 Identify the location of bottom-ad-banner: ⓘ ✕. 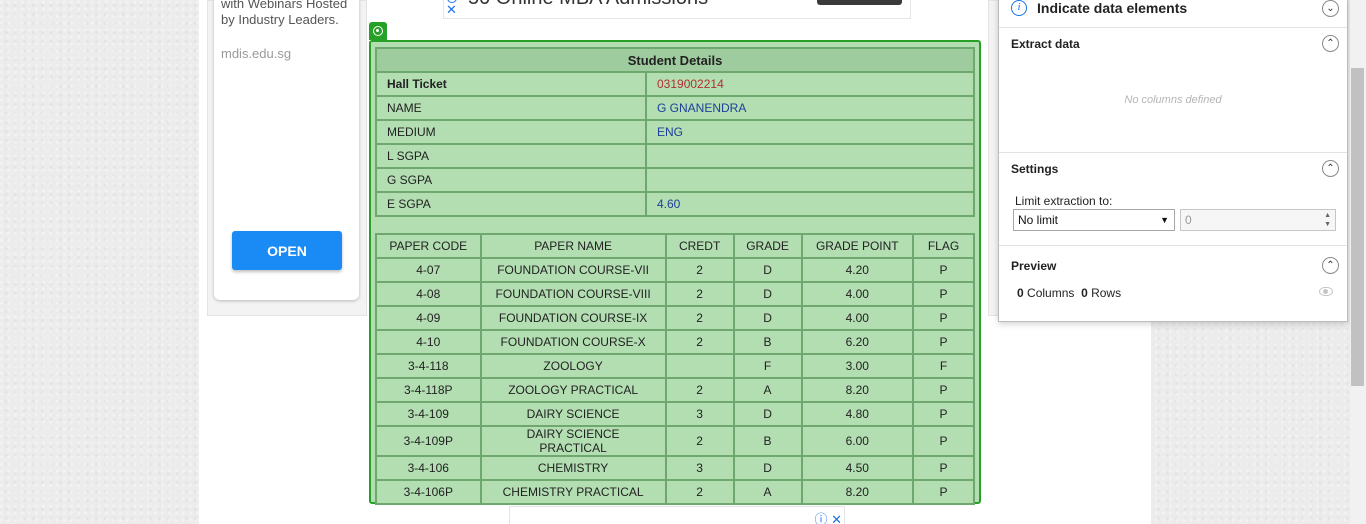
(677, 515).